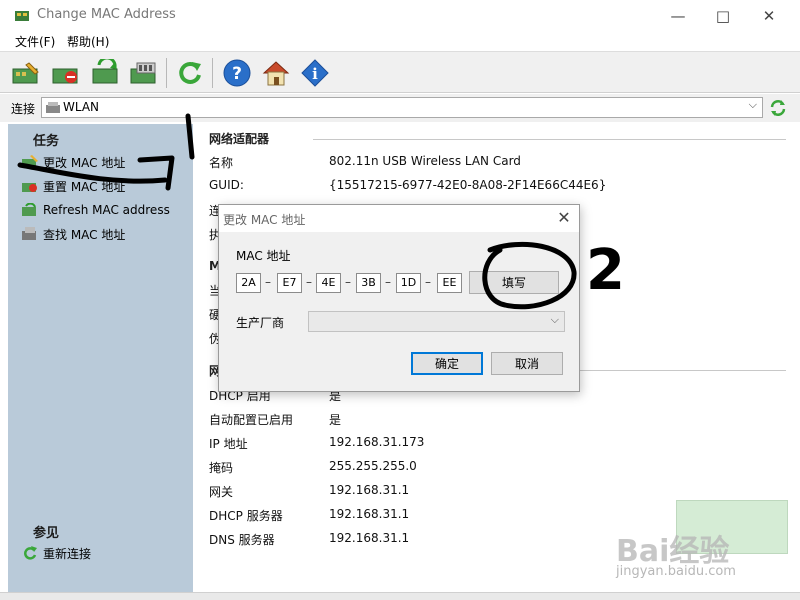 The width and height of the screenshot is (800, 600). Describe the element at coordinates (263, 256) in the screenshot. I see `mac-address-label: MAC 地址` at that location.